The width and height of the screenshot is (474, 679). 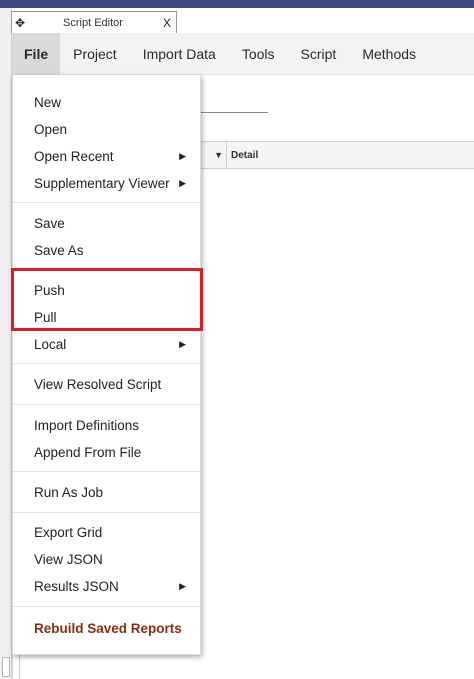 I want to click on menu-item-label: Append From File, so click(x=88, y=452).